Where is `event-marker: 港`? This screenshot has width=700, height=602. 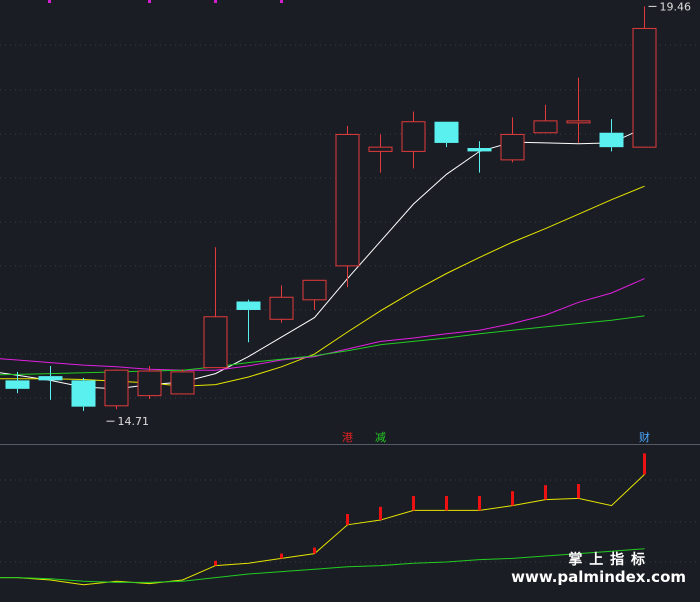
event-marker: 港 is located at coordinates (347, 437).